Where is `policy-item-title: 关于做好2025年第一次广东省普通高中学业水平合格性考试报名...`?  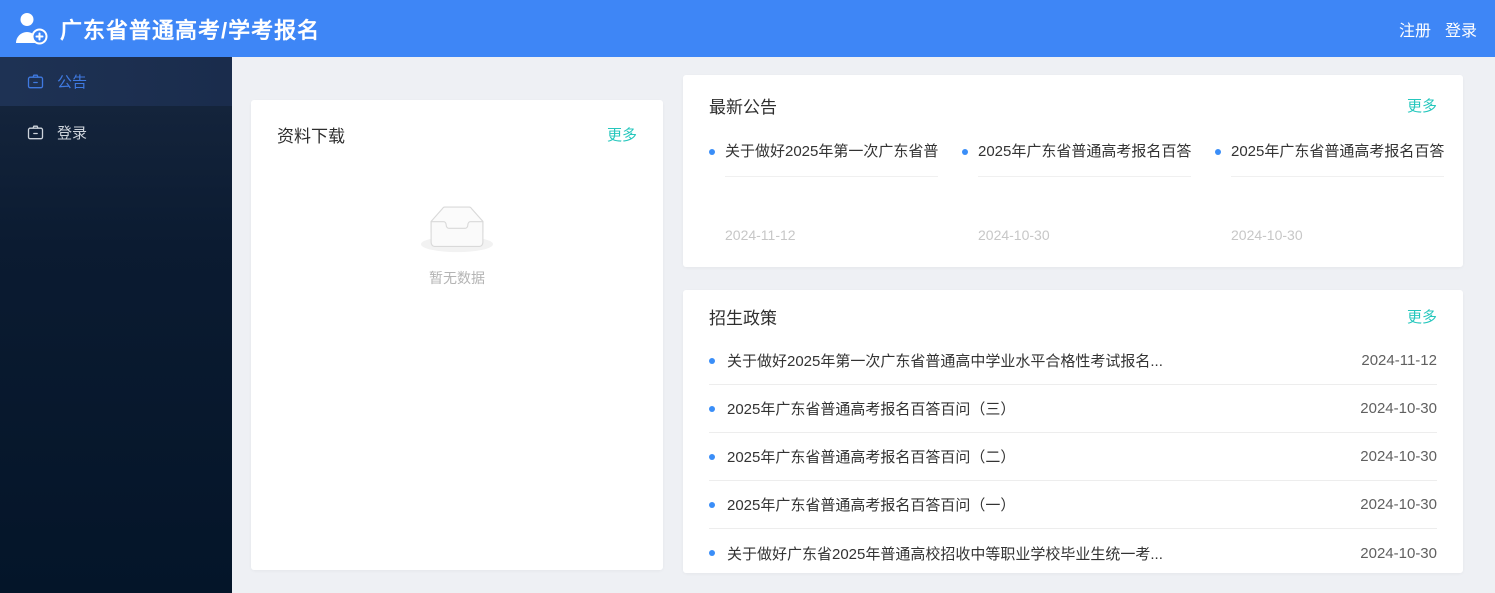 policy-item-title: 关于做好2025年第一次广东省普通高中学业水平合格性考试报名... is located at coordinates (1034, 360).